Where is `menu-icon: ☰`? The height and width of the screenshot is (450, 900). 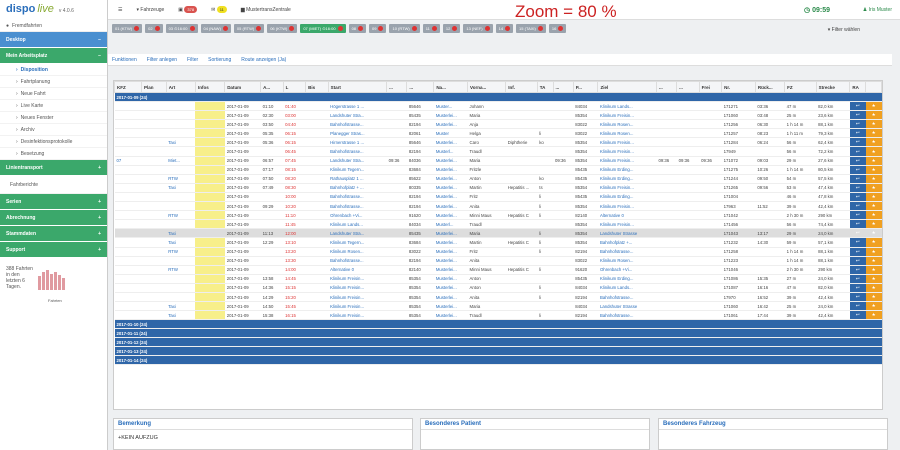
menu-icon: ☰ is located at coordinates (120, 10).